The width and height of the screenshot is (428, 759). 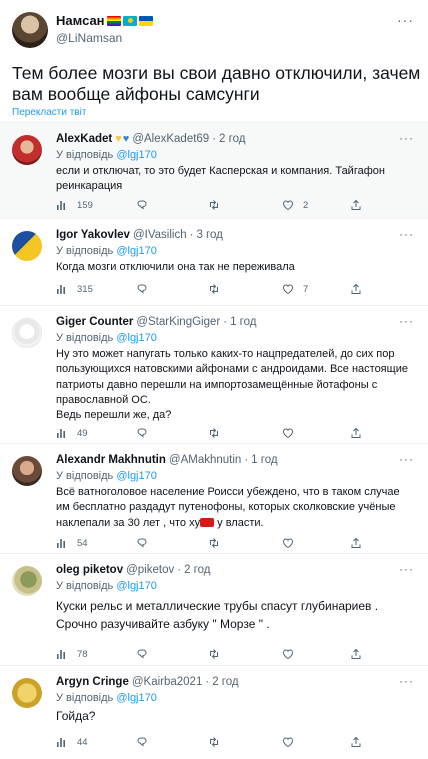 I want to click on main-author-name-row: Намсан, so click(x=104, y=20).